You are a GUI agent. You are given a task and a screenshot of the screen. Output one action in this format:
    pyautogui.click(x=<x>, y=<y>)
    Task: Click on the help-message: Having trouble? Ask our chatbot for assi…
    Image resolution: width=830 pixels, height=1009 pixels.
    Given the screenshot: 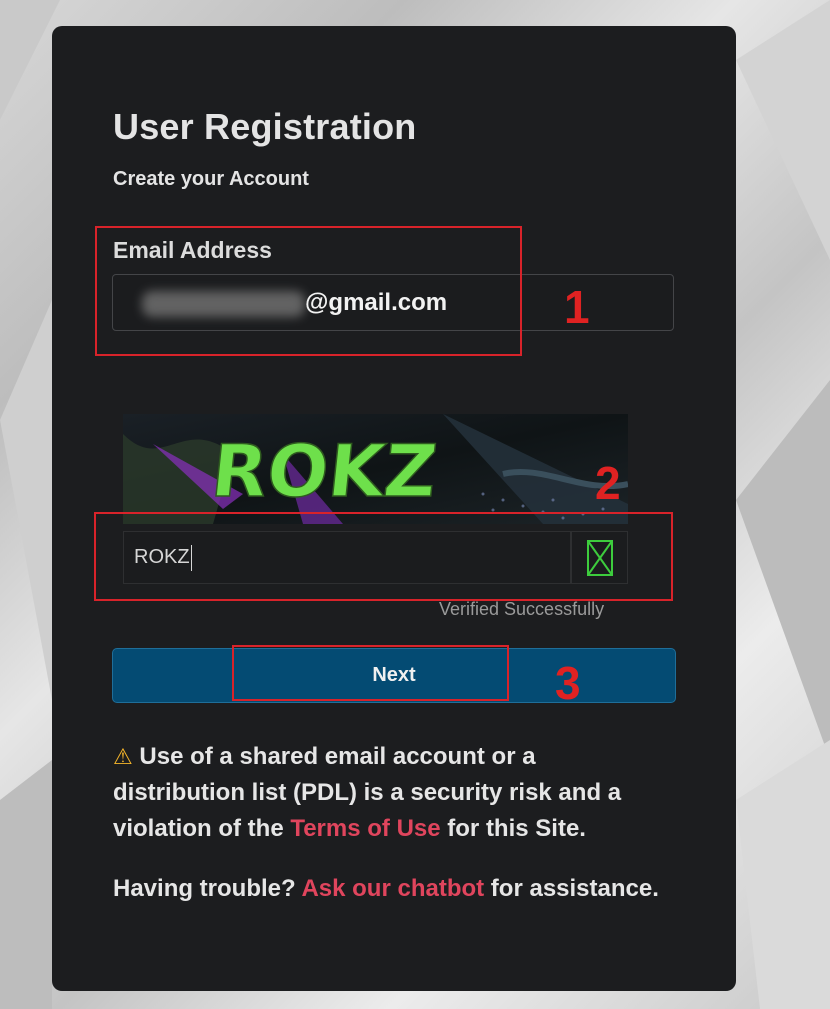 What is the action you would take?
    pyautogui.click(x=413, y=889)
    